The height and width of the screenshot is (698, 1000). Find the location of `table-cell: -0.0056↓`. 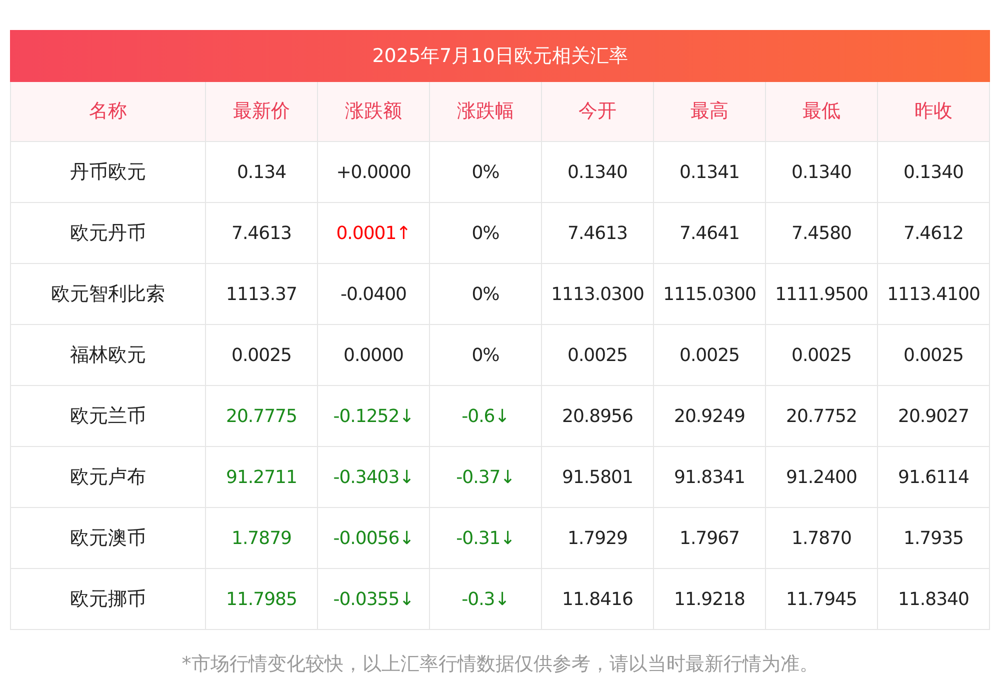

table-cell: -0.0056↓ is located at coordinates (374, 538).